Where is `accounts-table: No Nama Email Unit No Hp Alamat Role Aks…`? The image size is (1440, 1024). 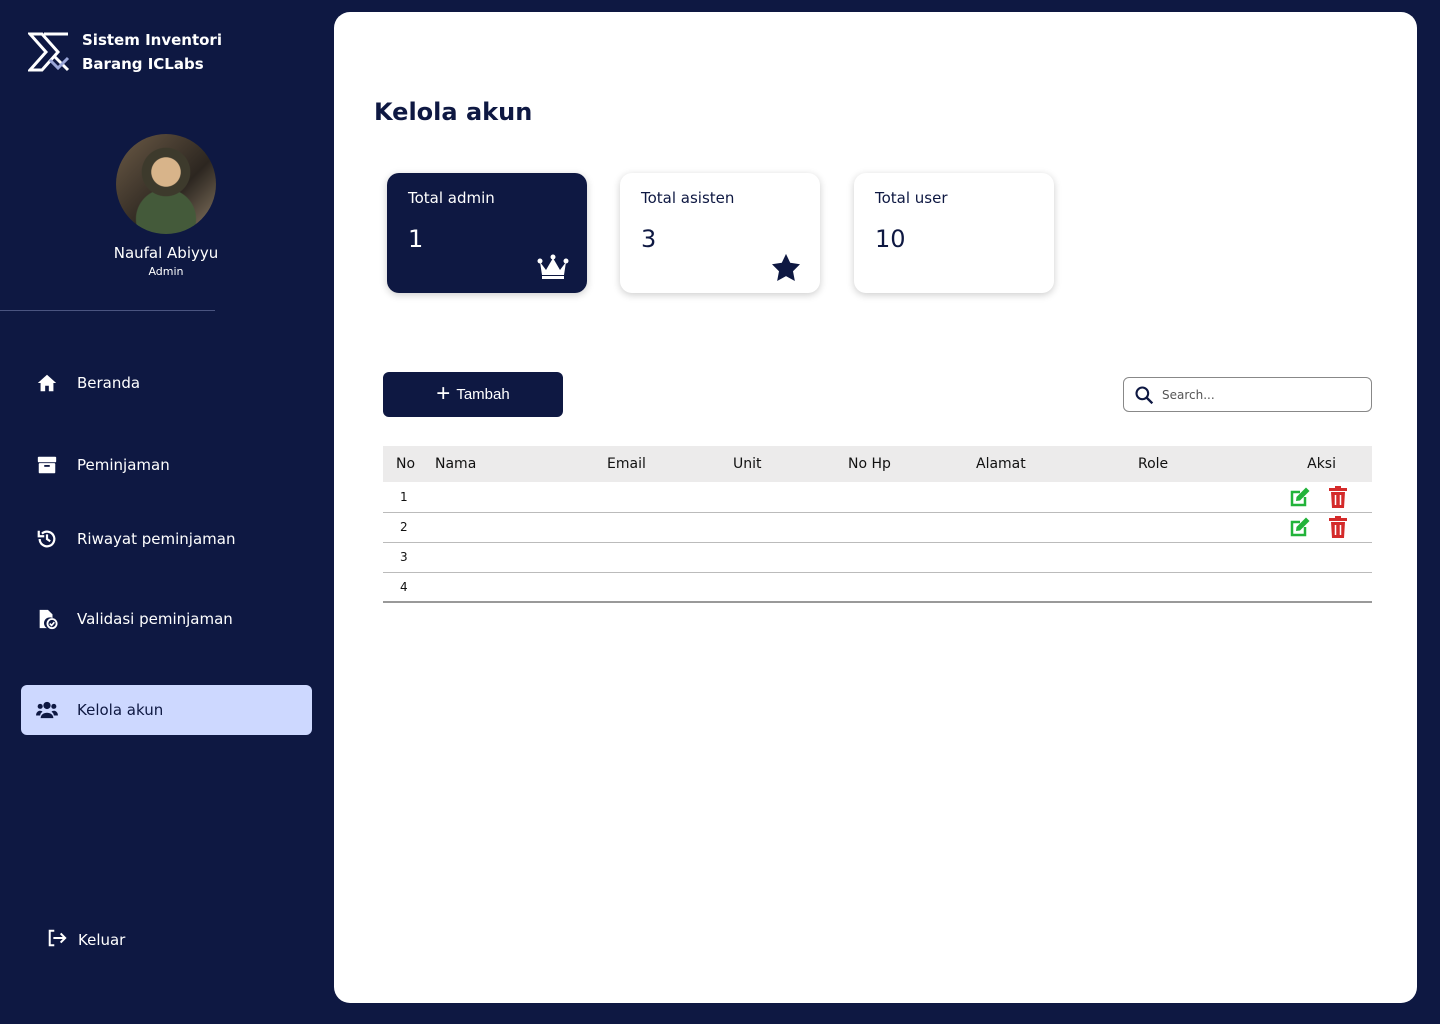 accounts-table: No Nama Email Unit No Hp Alamat Role Aks… is located at coordinates (877, 524).